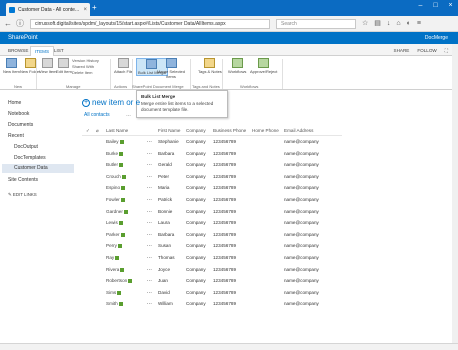 Image resolution: width=458 pixels, height=350 pixels. Describe the element at coordinates (119, 281) in the screenshot. I see `row-last-name: Robertson` at that location.